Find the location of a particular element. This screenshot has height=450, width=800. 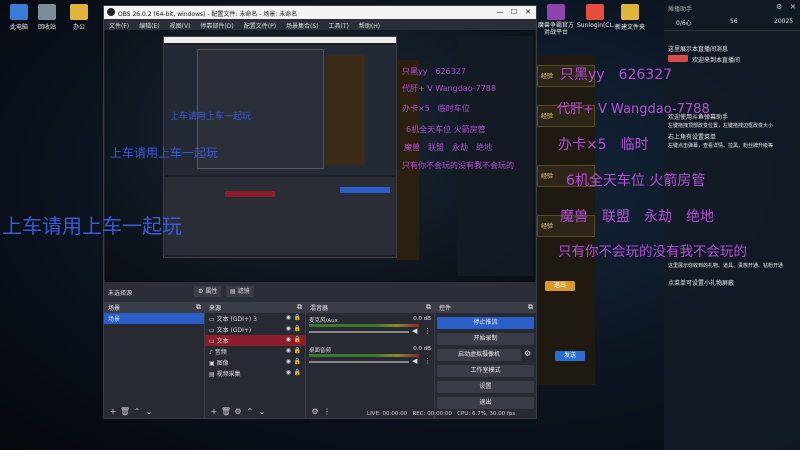

gift-message: 这里展示你收到的礼物、道具、贵族开通、钻粉开通 is located at coordinates (726, 266).